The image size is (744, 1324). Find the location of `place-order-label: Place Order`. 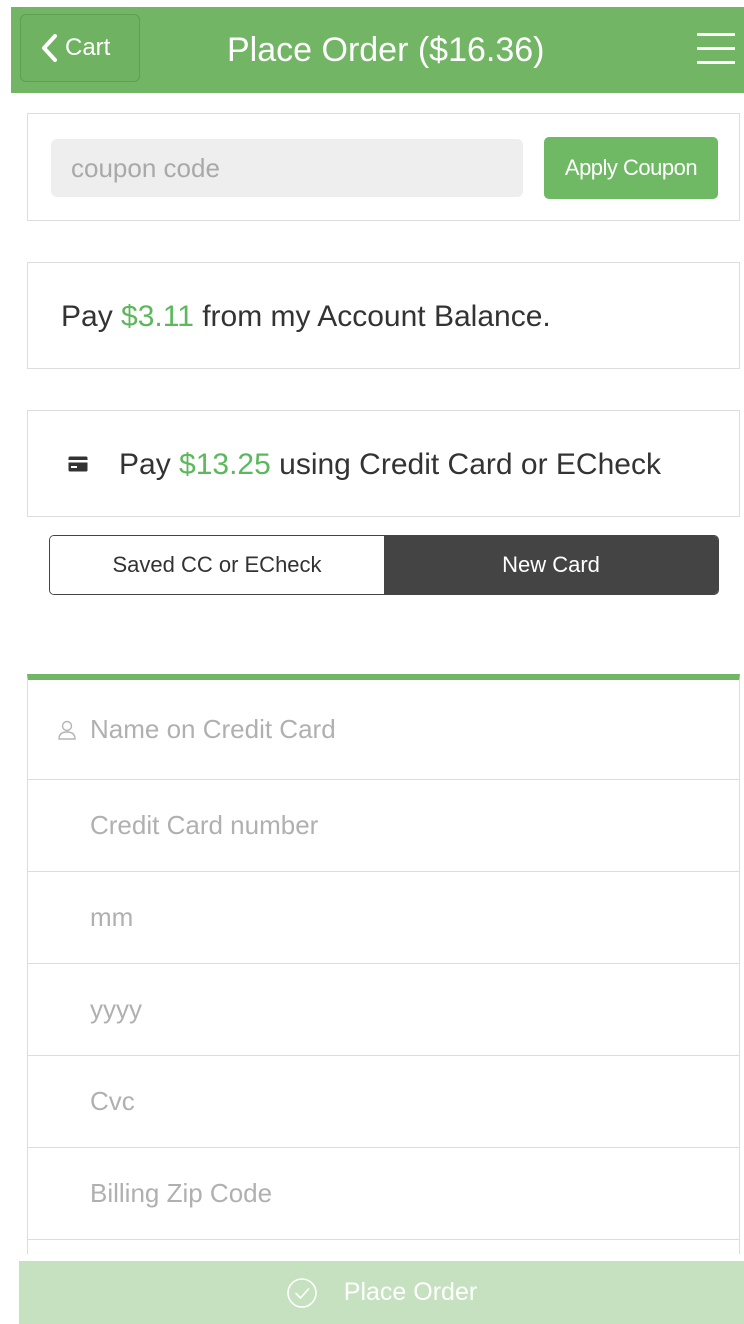

place-order-label: Place Order is located at coordinates (410, 1292).